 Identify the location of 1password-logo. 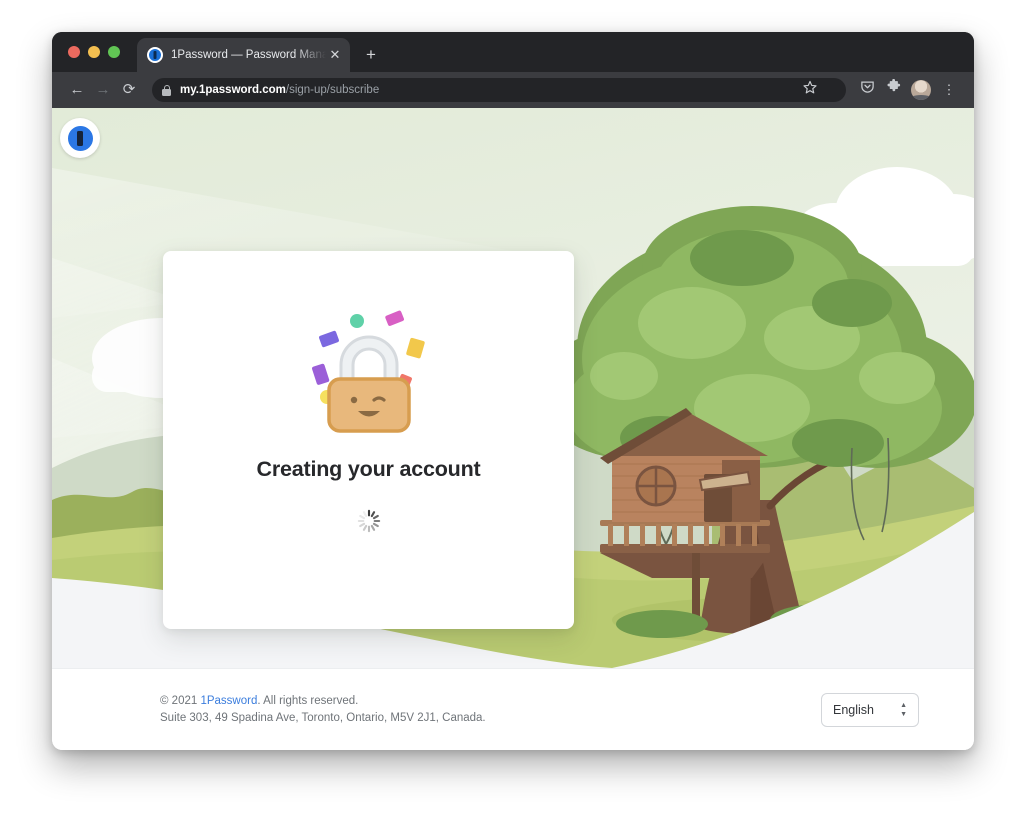
(80, 138).